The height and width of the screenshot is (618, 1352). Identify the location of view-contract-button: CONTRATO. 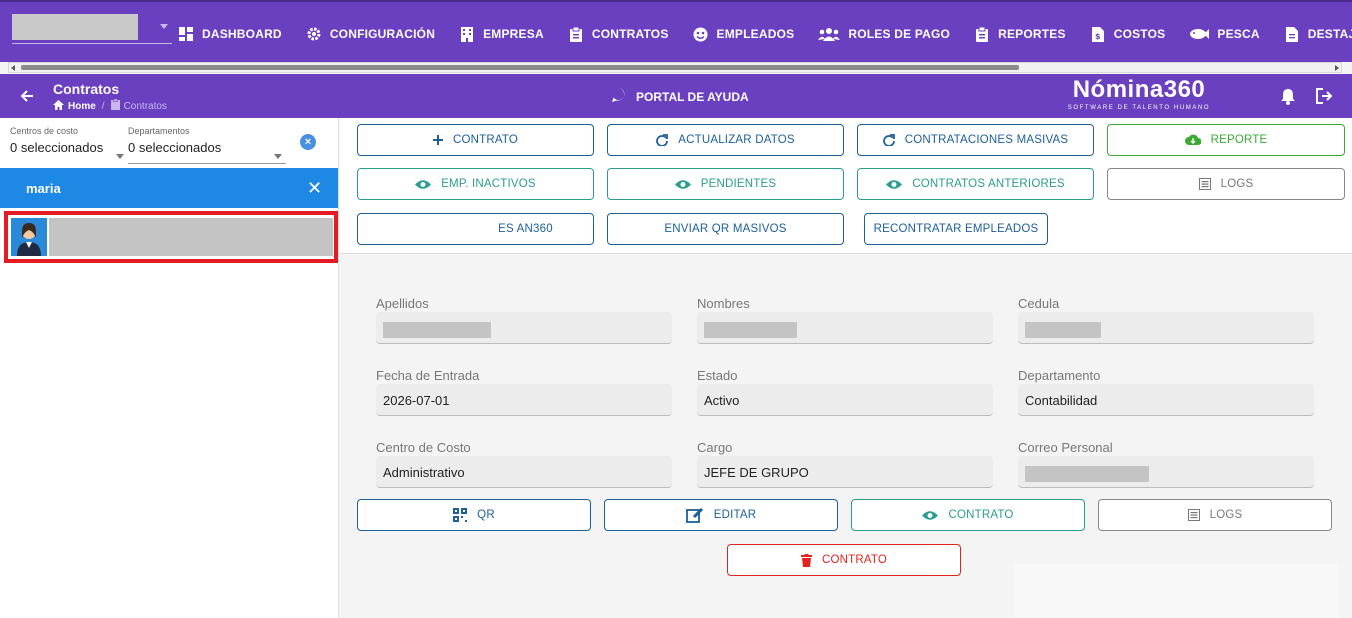
(968, 515).